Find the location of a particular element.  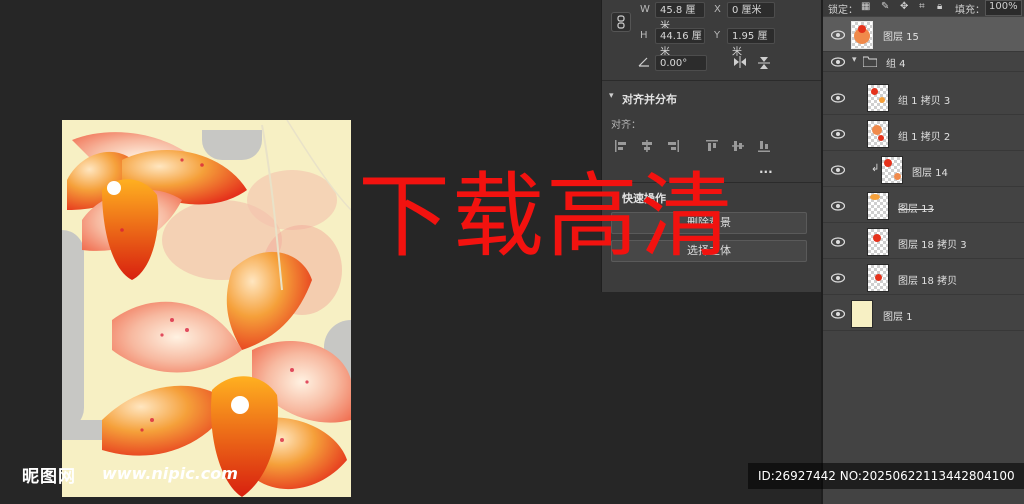

lock-label: 锁定： is located at coordinates (843, 10).